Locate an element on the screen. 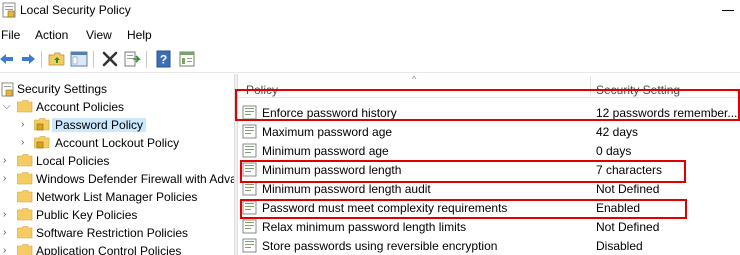  tree-item-label: Application Control Policies is located at coordinates (109, 249).